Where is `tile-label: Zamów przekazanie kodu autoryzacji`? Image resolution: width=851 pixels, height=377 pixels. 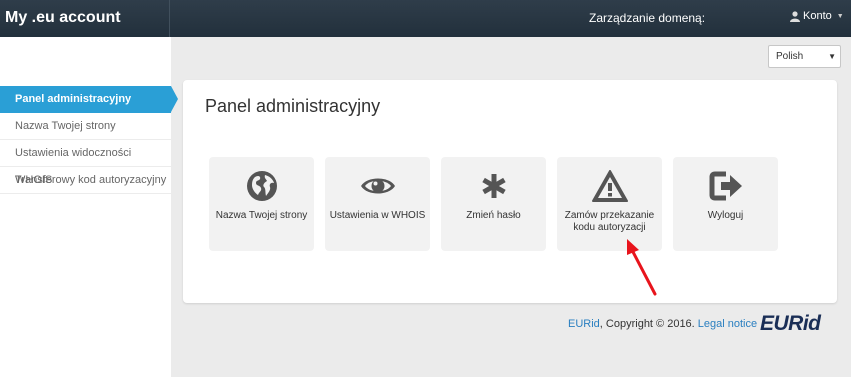 tile-label: Zamów przekazanie kodu autoryzacji is located at coordinates (609, 221).